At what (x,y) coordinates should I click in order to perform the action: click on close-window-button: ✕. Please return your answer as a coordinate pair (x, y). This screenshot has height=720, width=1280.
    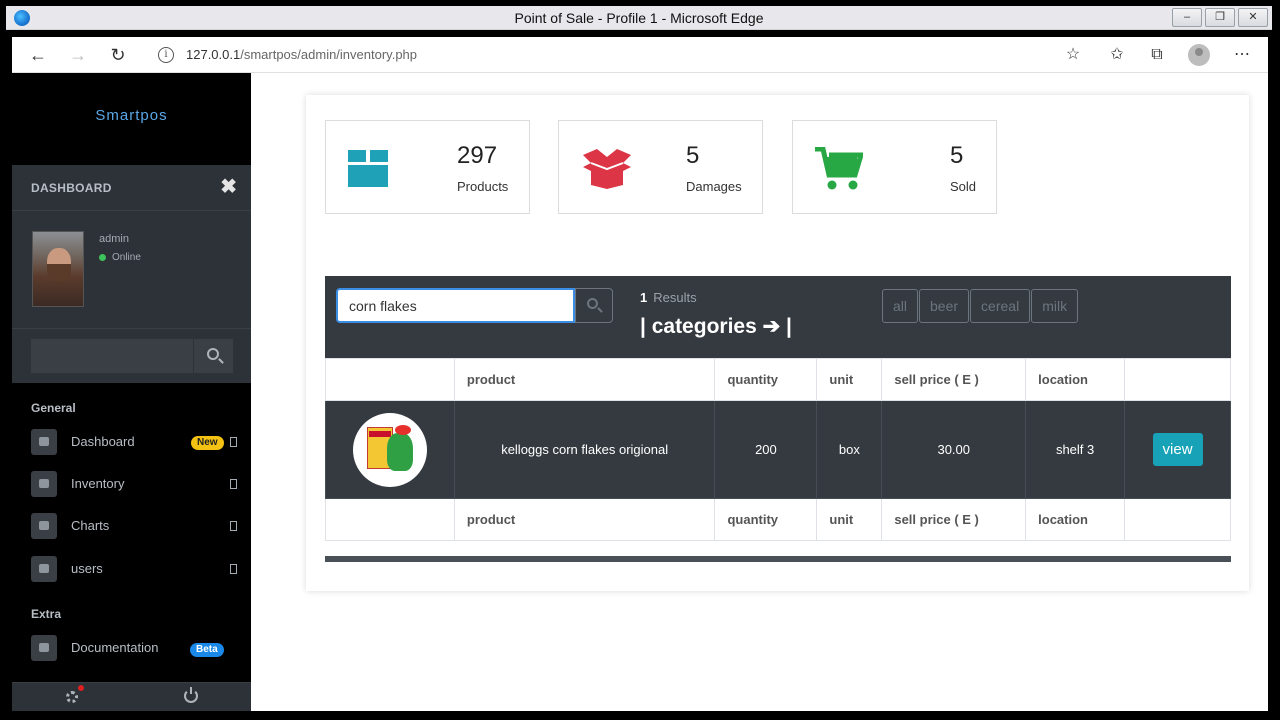
    Looking at the image, I should click on (1253, 17).